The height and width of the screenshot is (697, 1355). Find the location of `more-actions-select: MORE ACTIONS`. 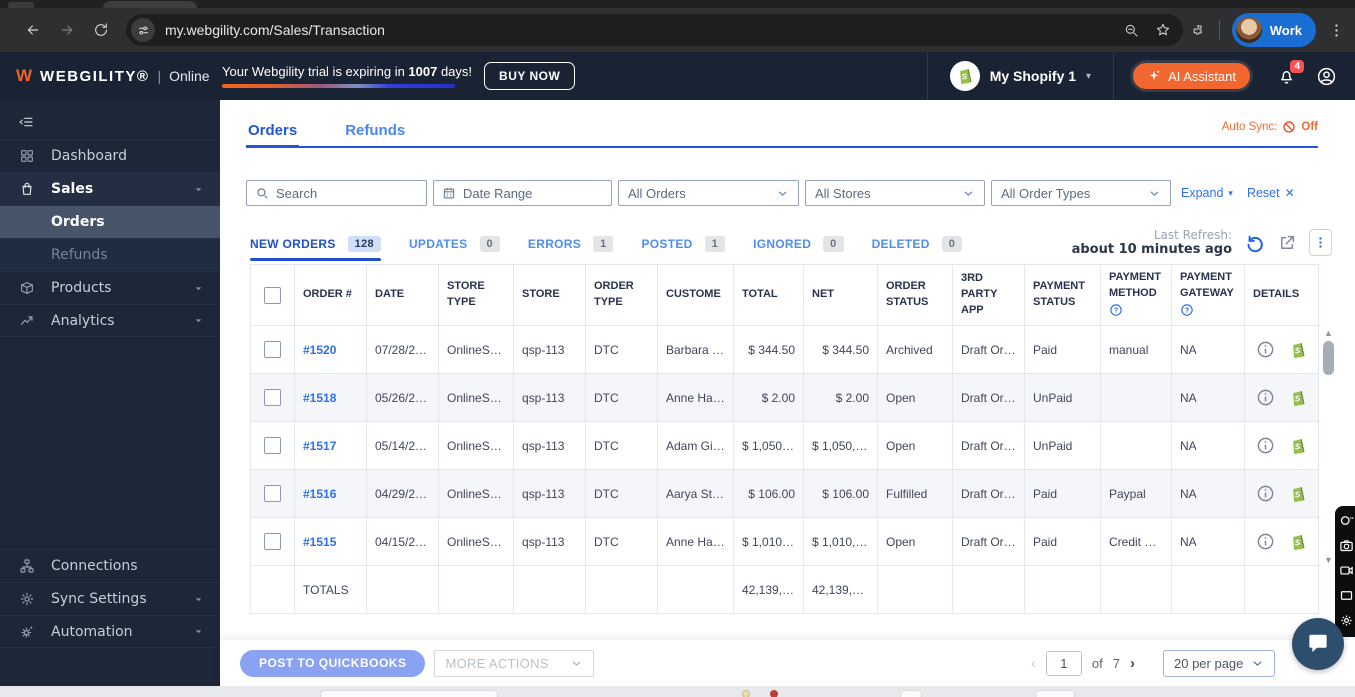

more-actions-select: MORE ACTIONS is located at coordinates (514, 663).